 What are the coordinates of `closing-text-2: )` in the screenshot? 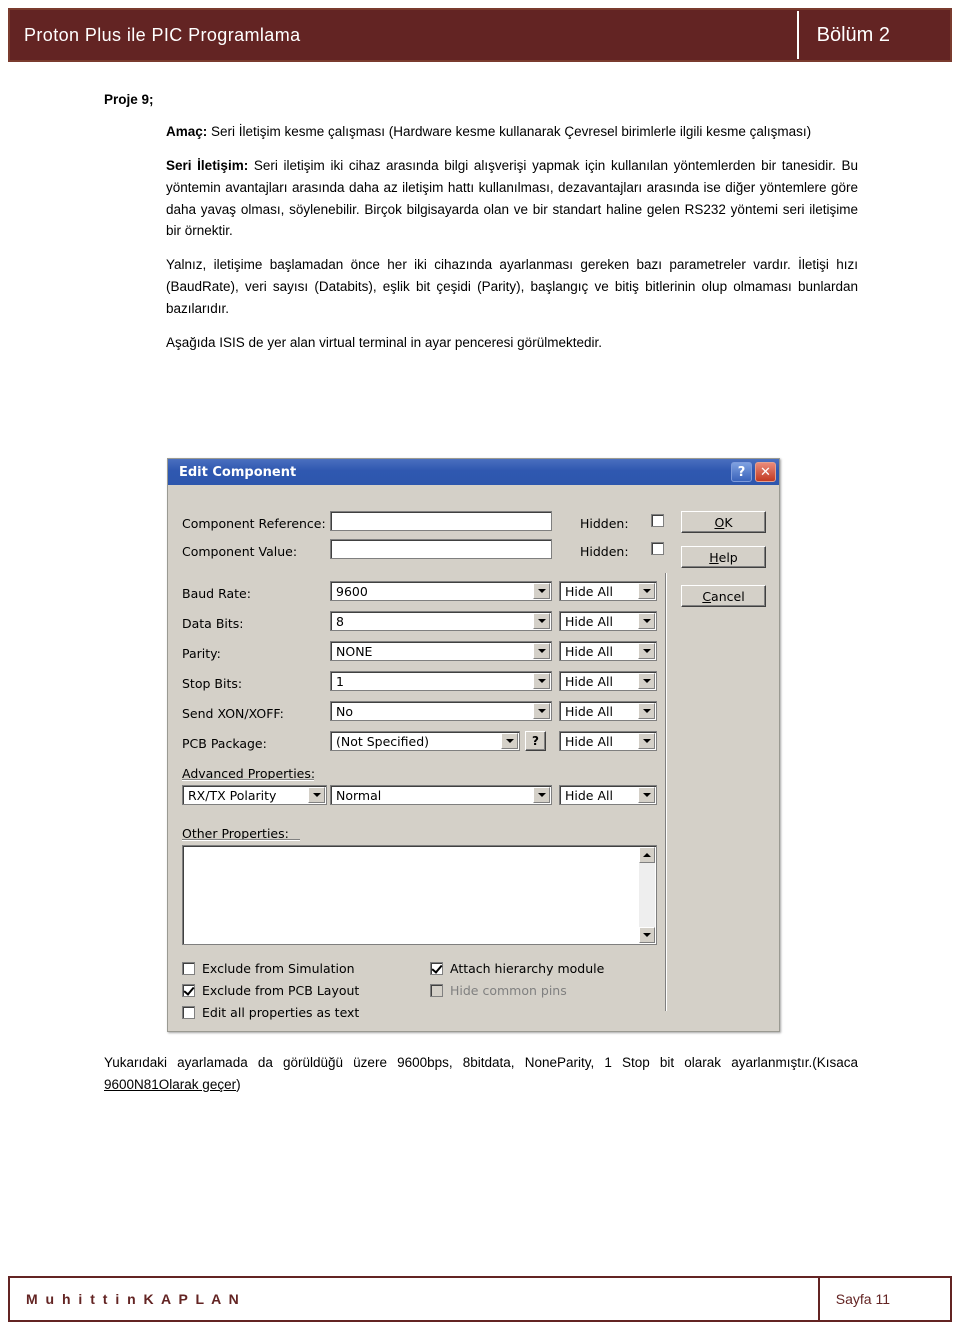 It's located at (238, 1084).